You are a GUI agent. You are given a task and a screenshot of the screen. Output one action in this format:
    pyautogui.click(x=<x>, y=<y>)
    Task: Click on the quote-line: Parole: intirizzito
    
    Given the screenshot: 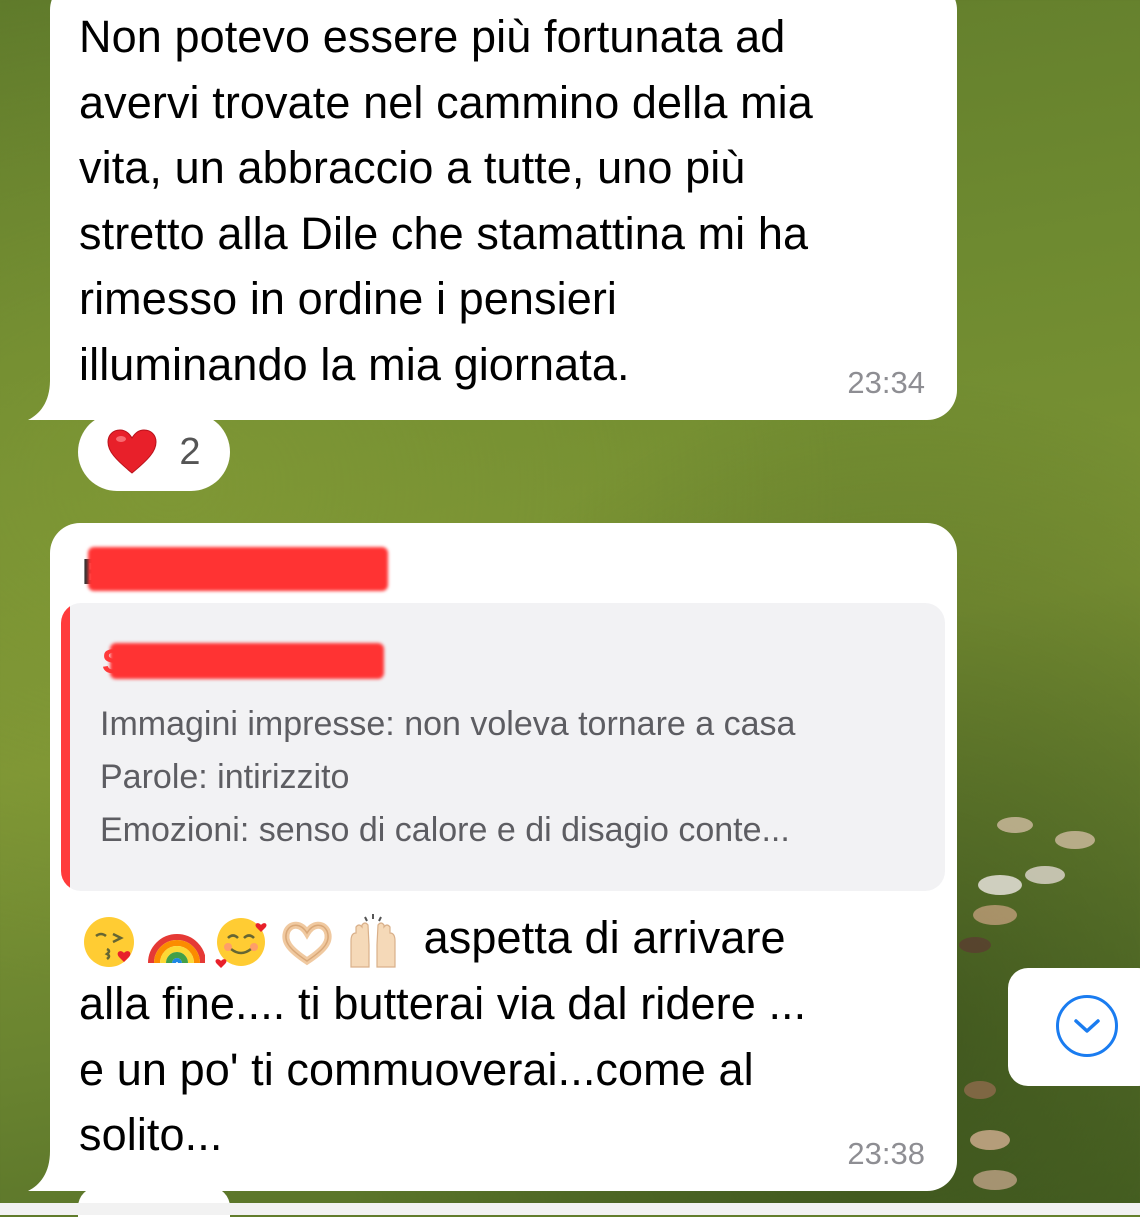 What is the action you would take?
    pyautogui.click(x=225, y=777)
    